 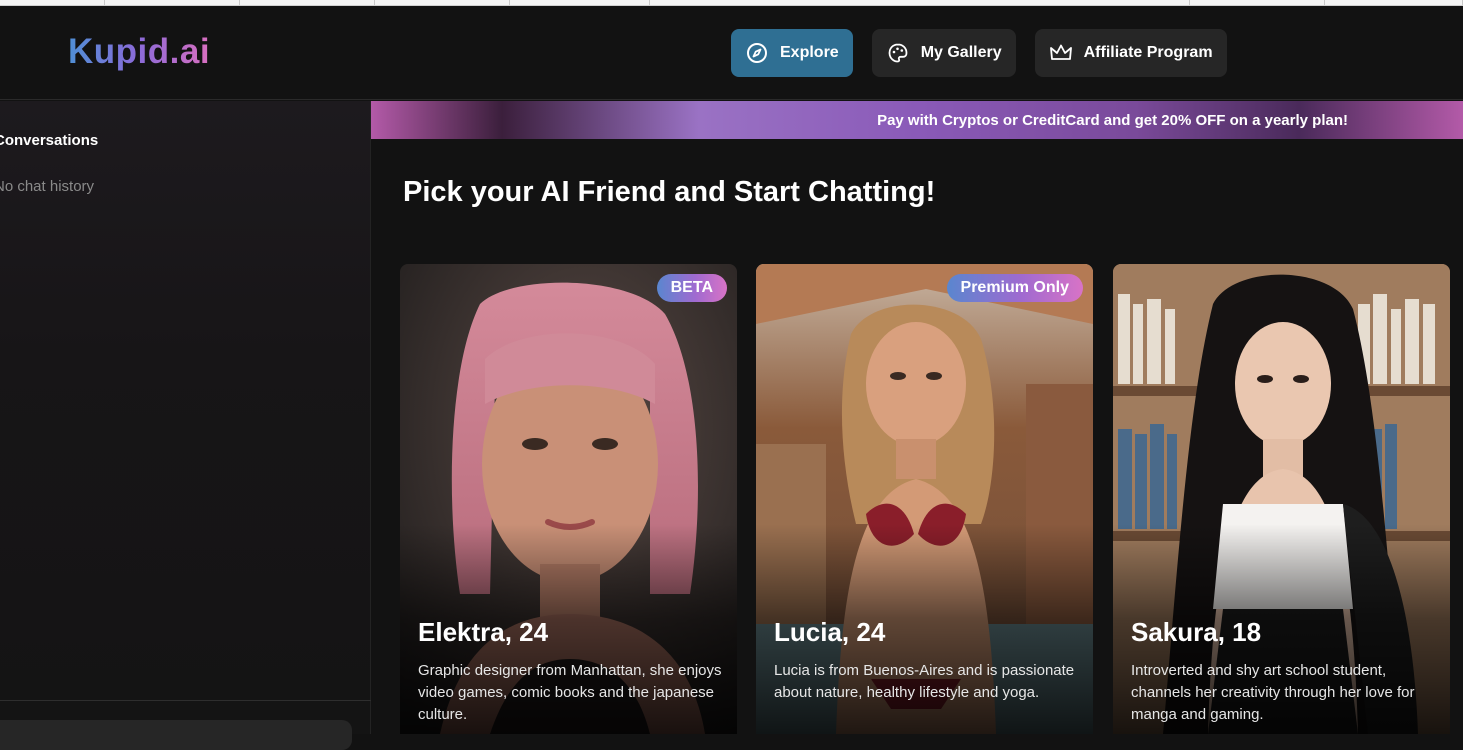 I want to click on beta-badge: BETA, so click(x=691, y=288).